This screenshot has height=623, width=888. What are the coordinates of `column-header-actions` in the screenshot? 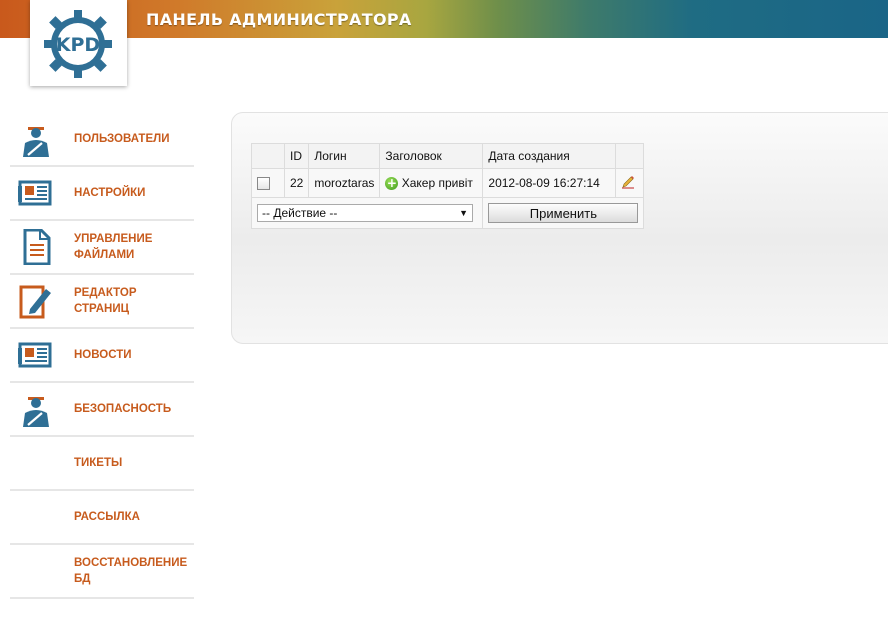 It's located at (630, 156).